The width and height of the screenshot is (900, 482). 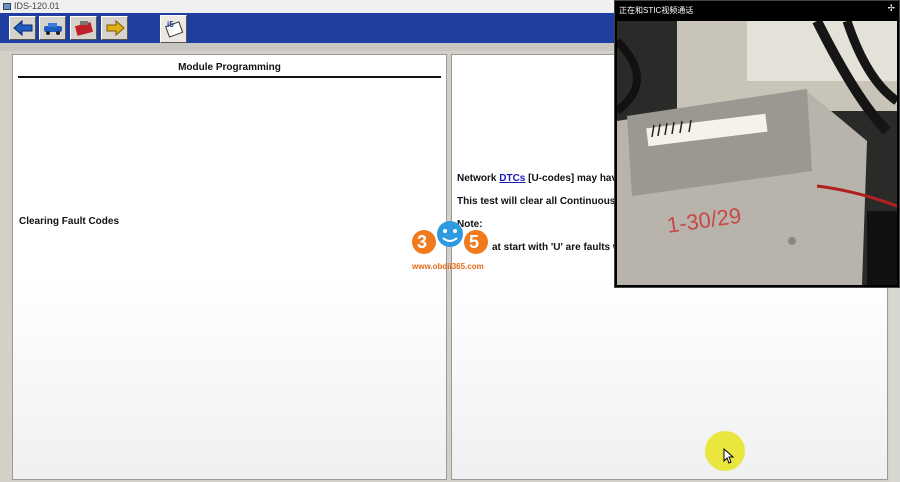 What do you see at coordinates (542, 201) in the screenshot?
I see `info-line-clear: This test will clear all Continuous M` at bounding box center [542, 201].